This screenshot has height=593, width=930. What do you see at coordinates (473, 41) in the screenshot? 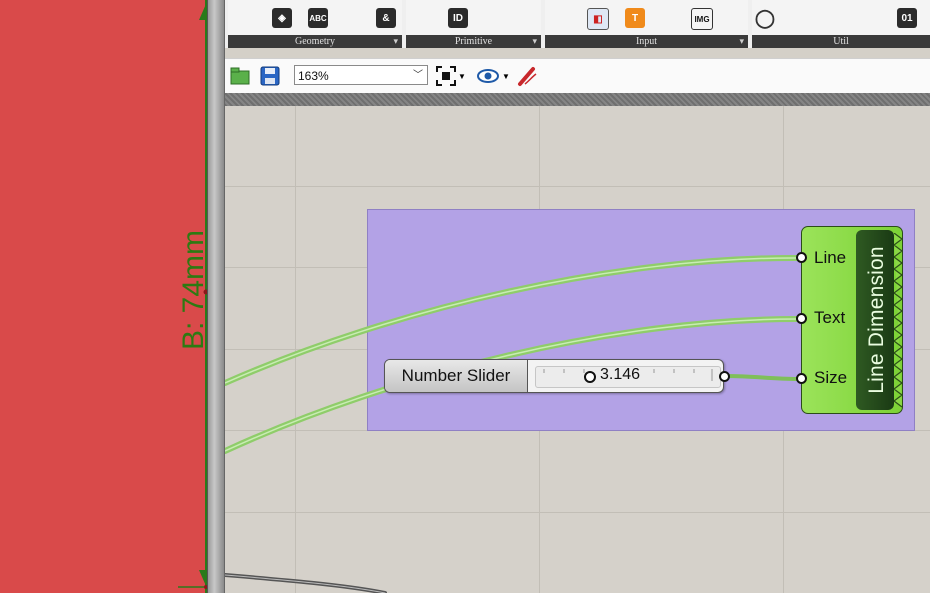
I see `ribbon-panel-label: Primitive ▾` at bounding box center [473, 41].